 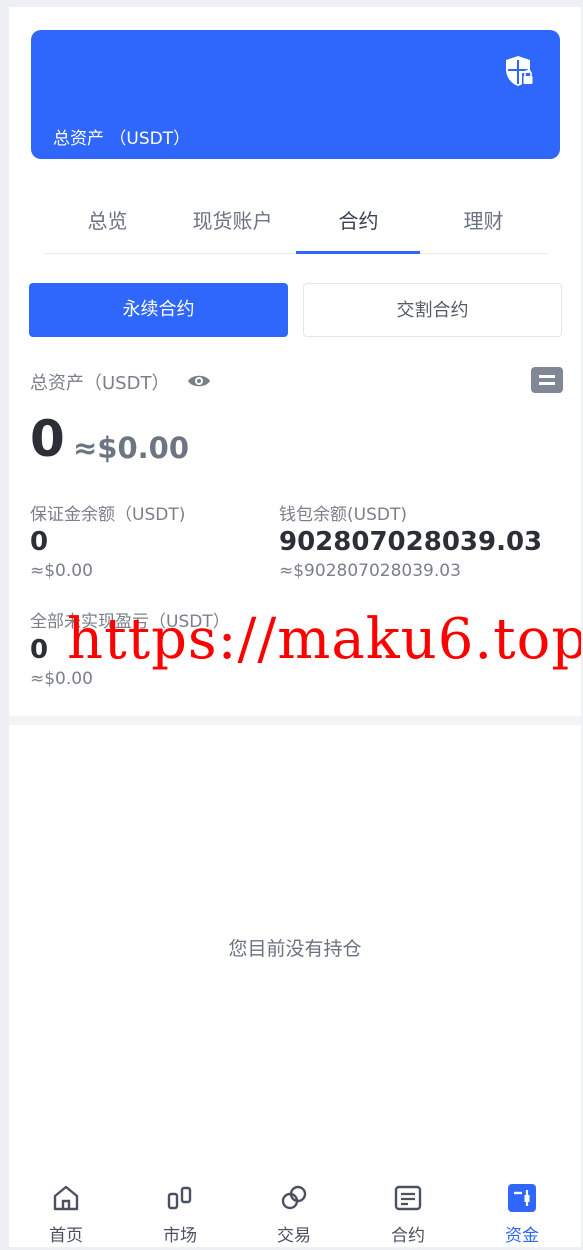 I want to click on nav-market-label: 市场, so click(x=180, y=1236).